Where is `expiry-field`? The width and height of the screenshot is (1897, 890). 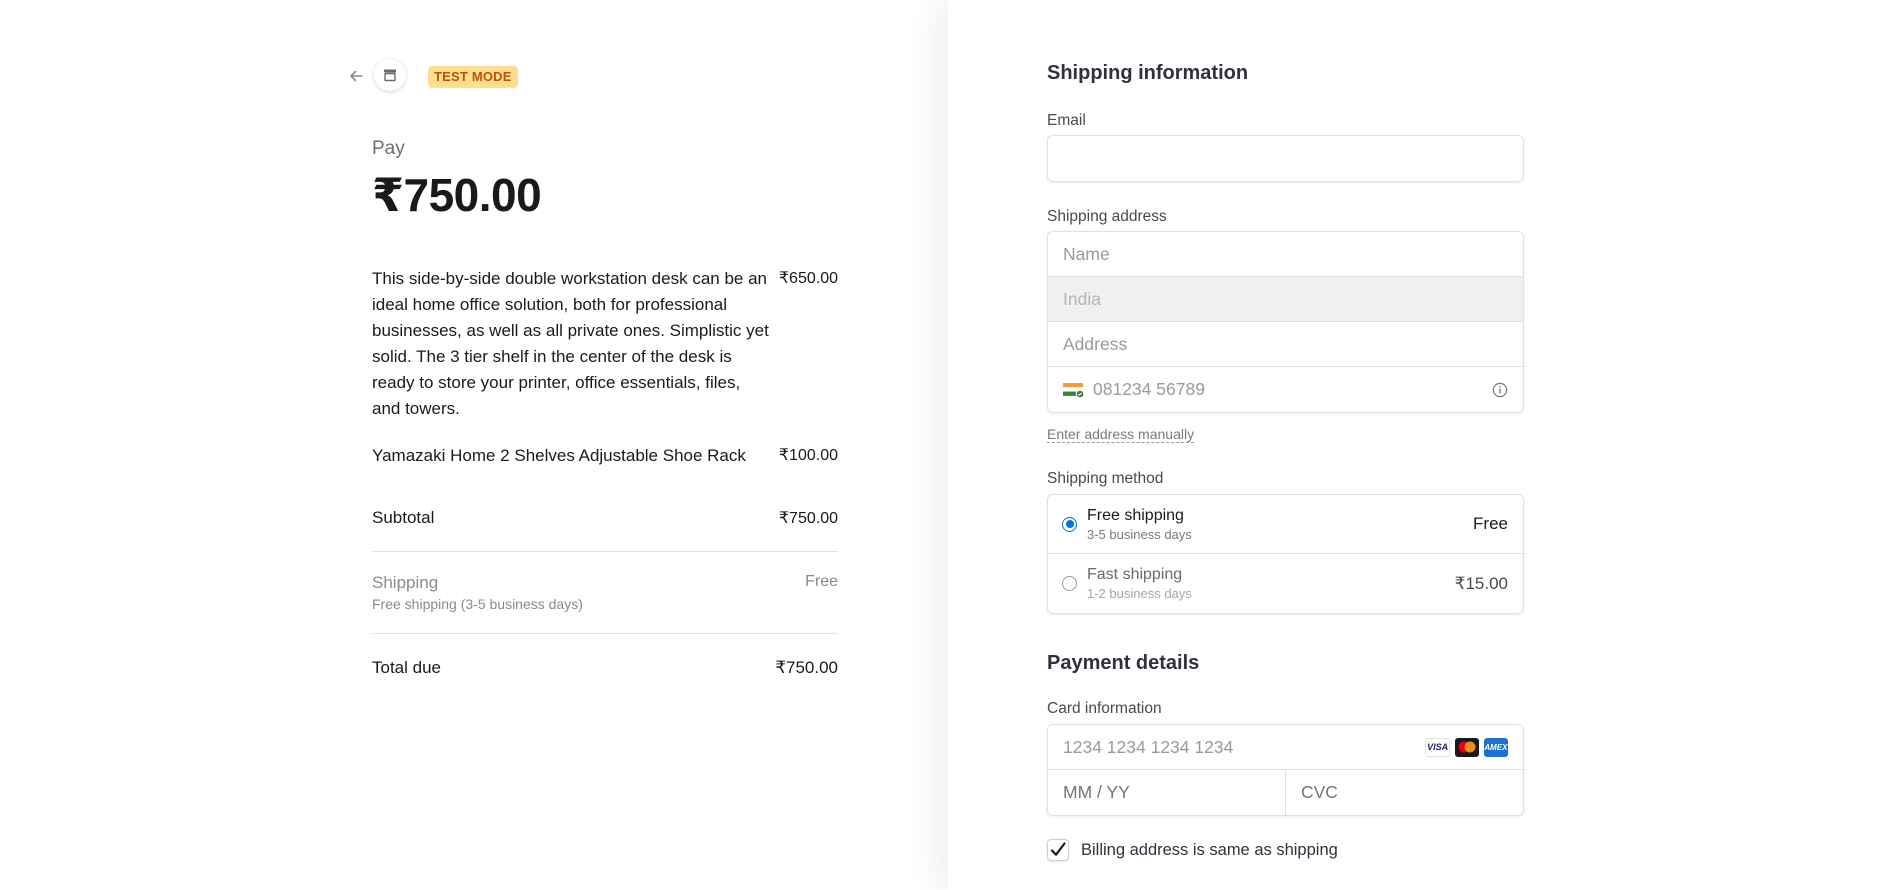 expiry-field is located at coordinates (1166, 792).